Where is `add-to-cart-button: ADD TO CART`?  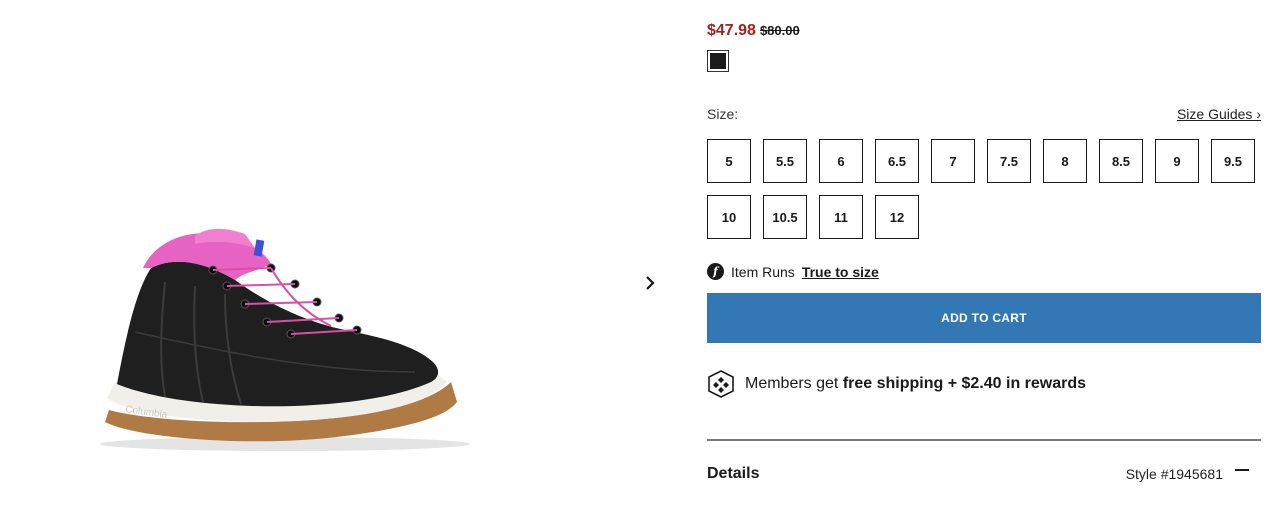 add-to-cart-button: ADD TO CART is located at coordinates (984, 318).